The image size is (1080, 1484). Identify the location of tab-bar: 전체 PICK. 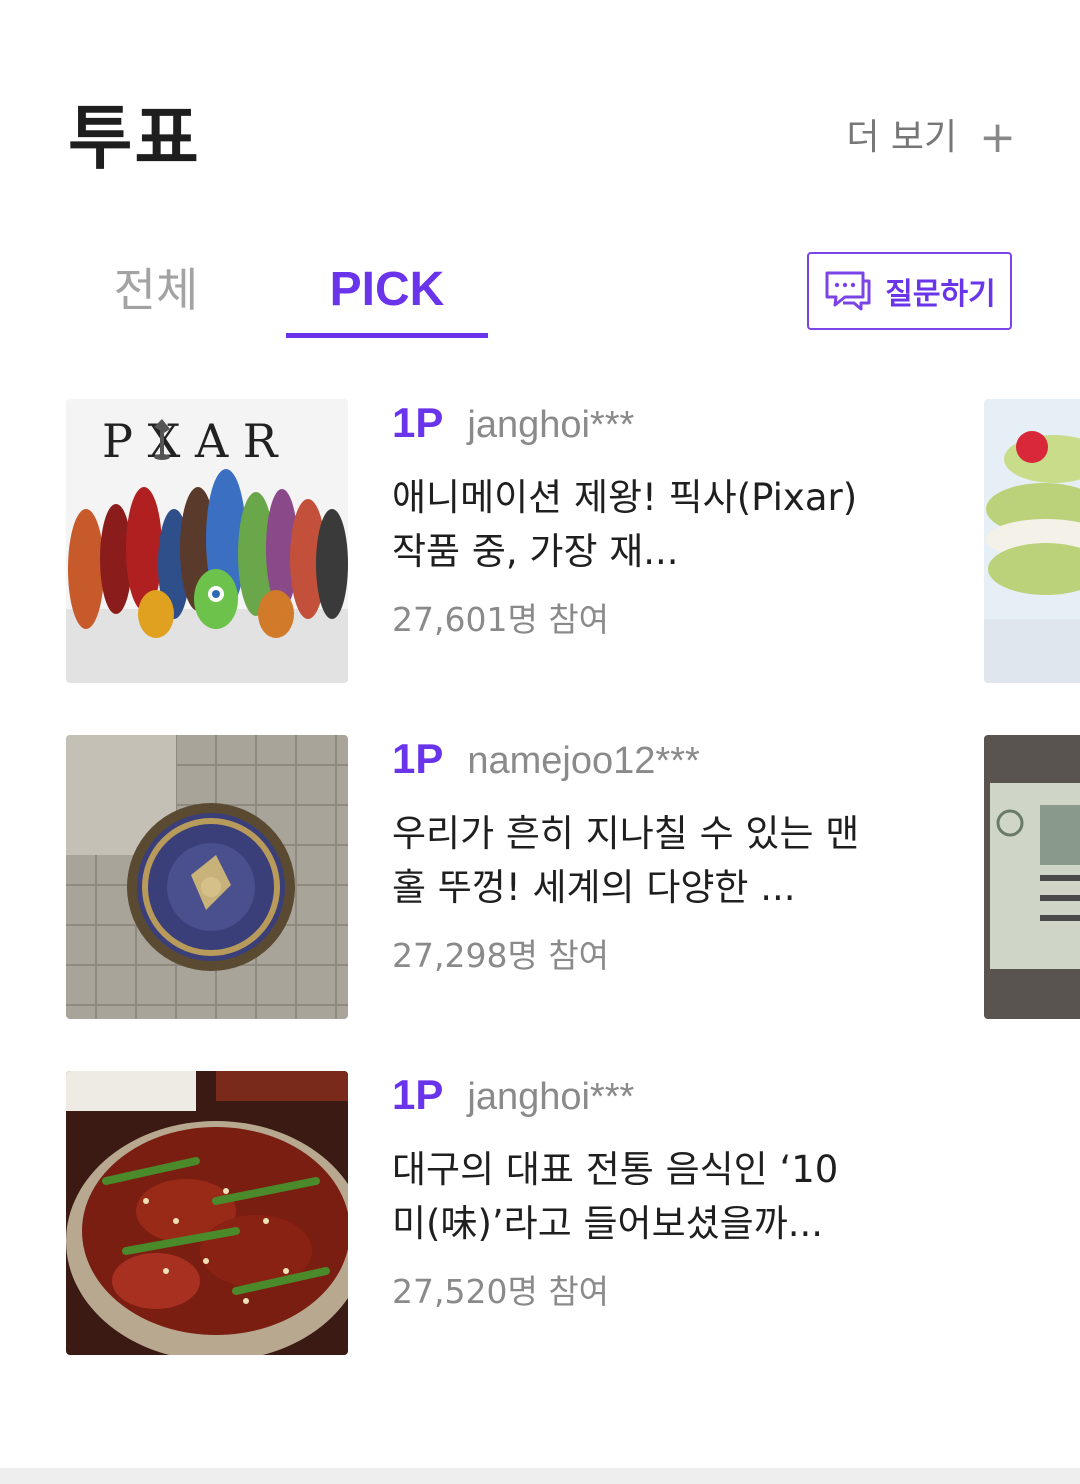
(296, 297).